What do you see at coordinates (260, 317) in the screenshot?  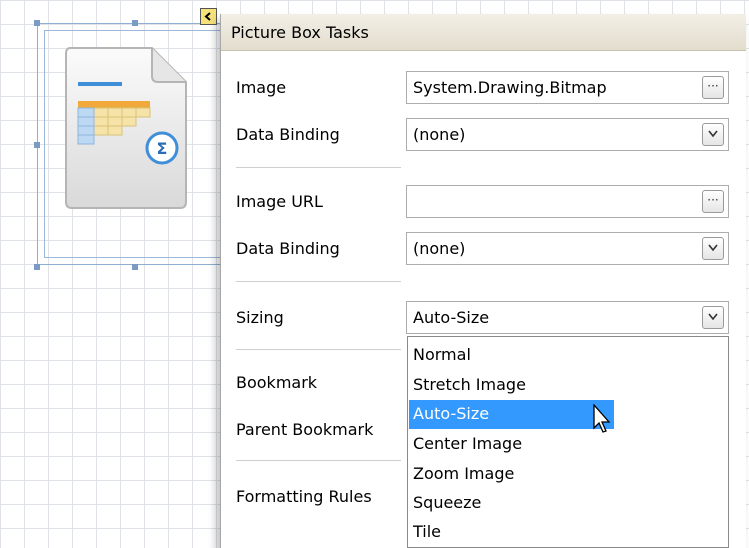 I see `sizing-label: Sizing` at bounding box center [260, 317].